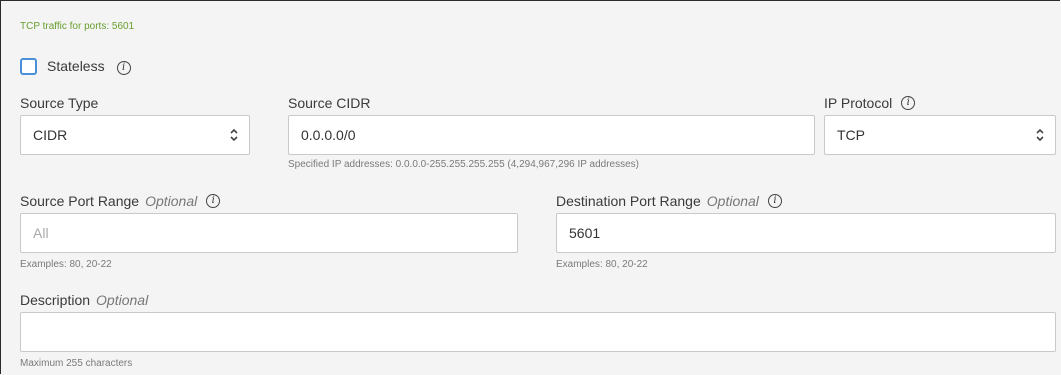 This screenshot has height=375, width=1061. I want to click on source-type-label: Source Type, so click(59, 103).